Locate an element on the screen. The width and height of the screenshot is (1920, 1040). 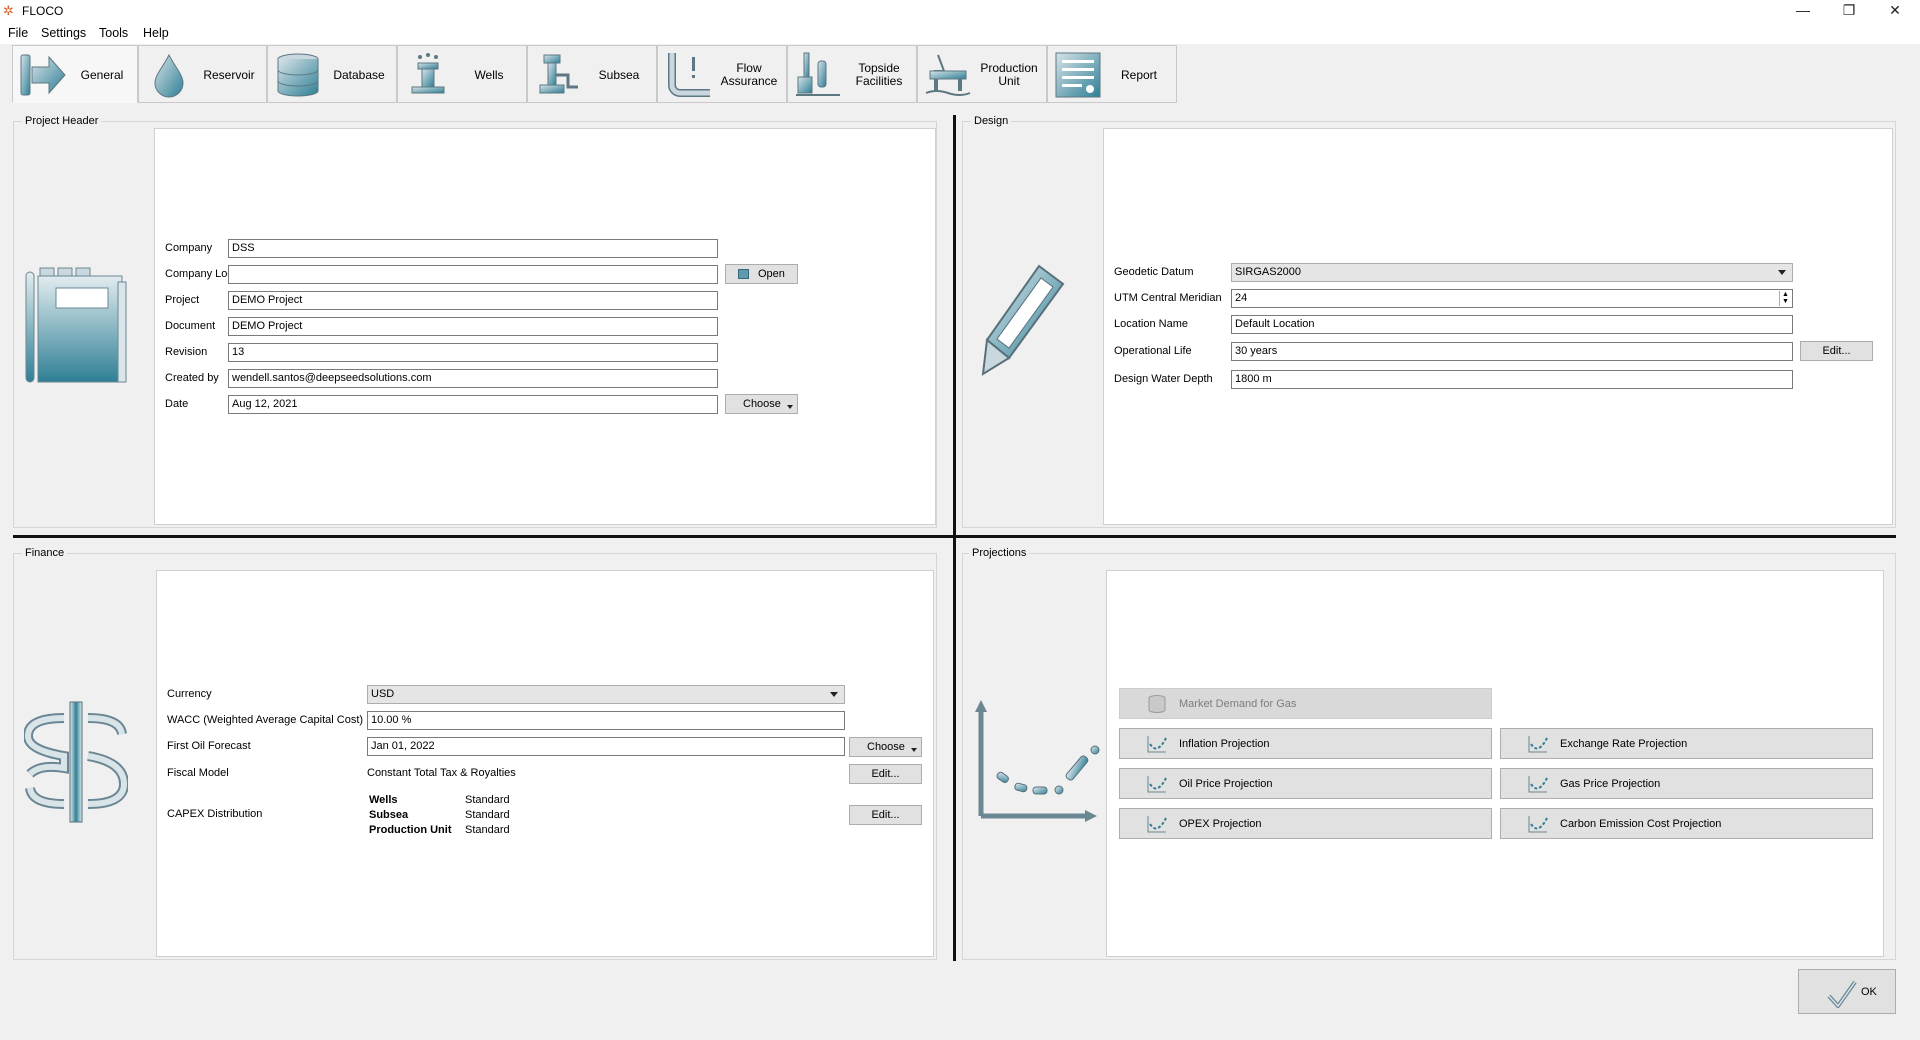
menu-help: Help is located at coordinates (156, 33).